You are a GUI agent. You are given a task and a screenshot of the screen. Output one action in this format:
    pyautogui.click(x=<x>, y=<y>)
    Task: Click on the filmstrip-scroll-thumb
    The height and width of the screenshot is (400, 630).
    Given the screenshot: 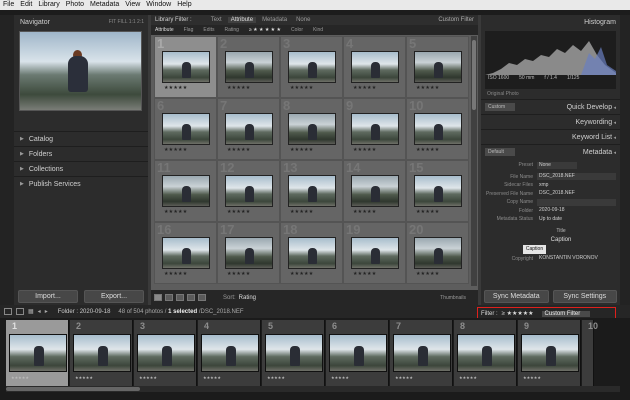 What is the action you would take?
    pyautogui.click(x=73, y=389)
    